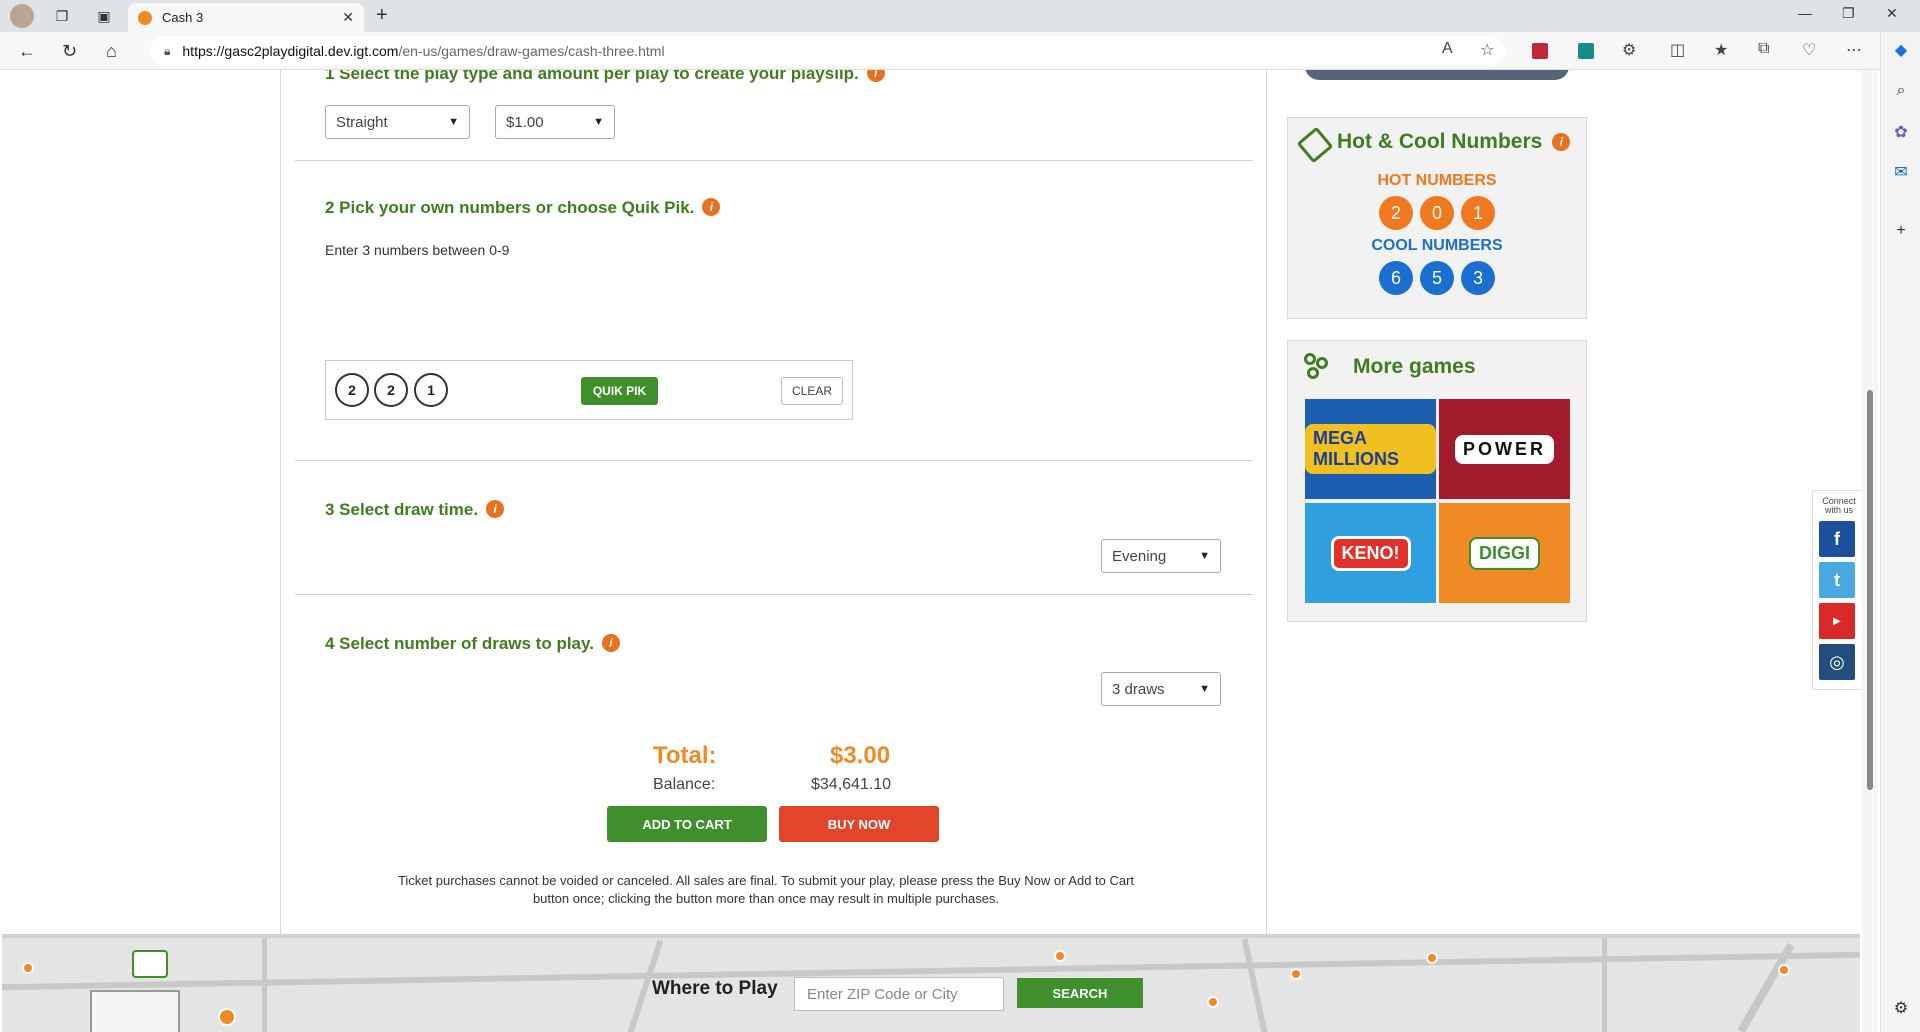 This screenshot has height=1032, width=1920. I want to click on restore-icon: ❐, so click(1848, 13).